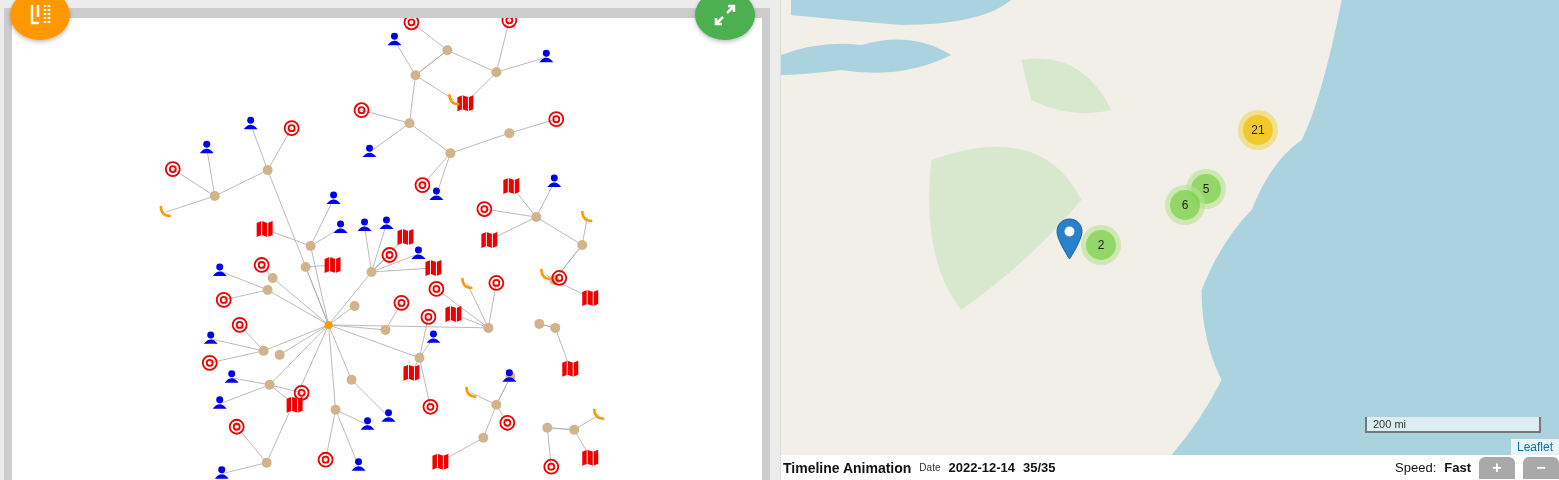 The width and height of the screenshot is (1559, 480). Describe the element at coordinates (1416, 467) in the screenshot. I see `speed-label: Speed:` at that location.